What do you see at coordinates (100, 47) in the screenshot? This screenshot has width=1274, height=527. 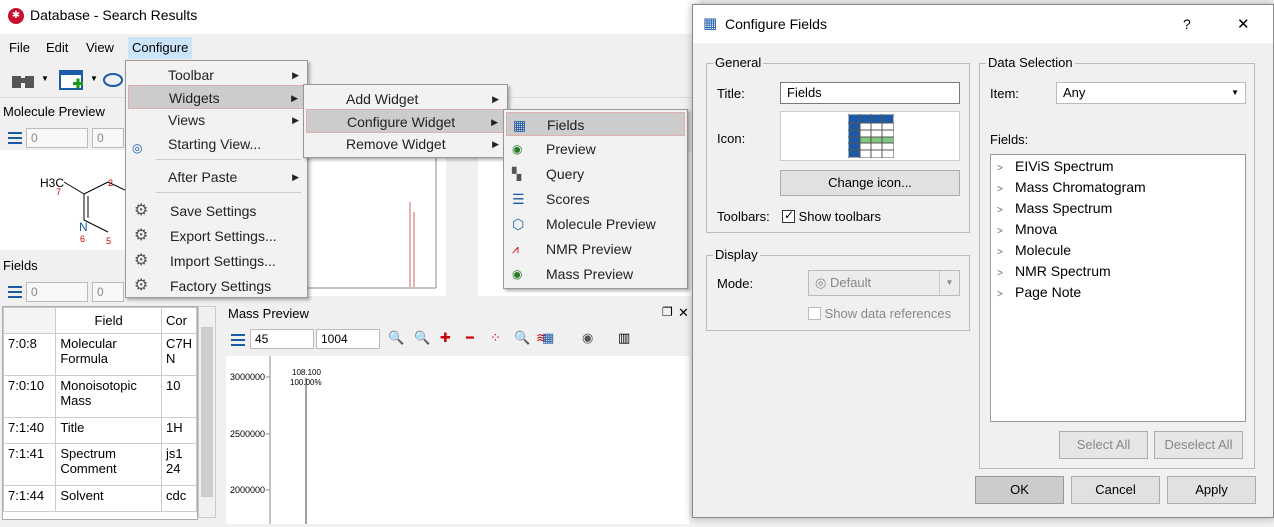 I see `menu-view: View` at bounding box center [100, 47].